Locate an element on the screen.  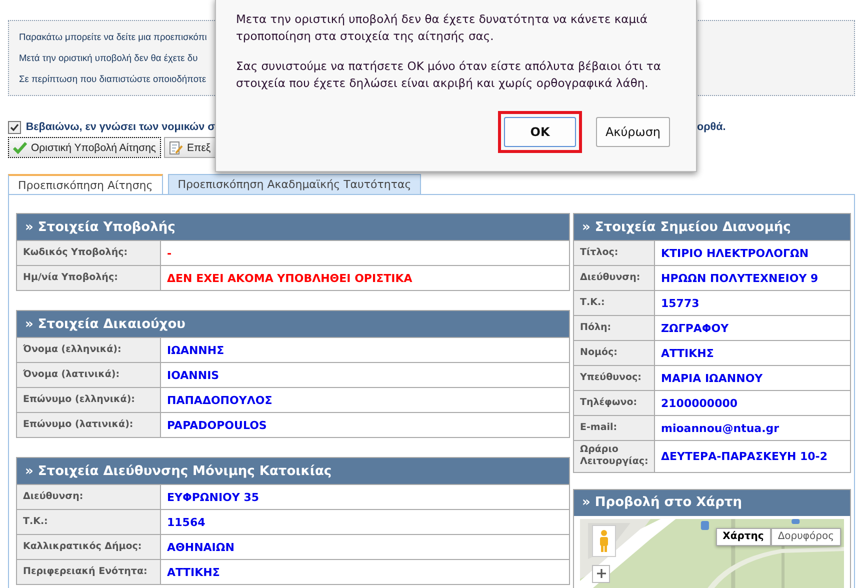
field-label: Υπεύθυνος: is located at coordinates (614, 378).